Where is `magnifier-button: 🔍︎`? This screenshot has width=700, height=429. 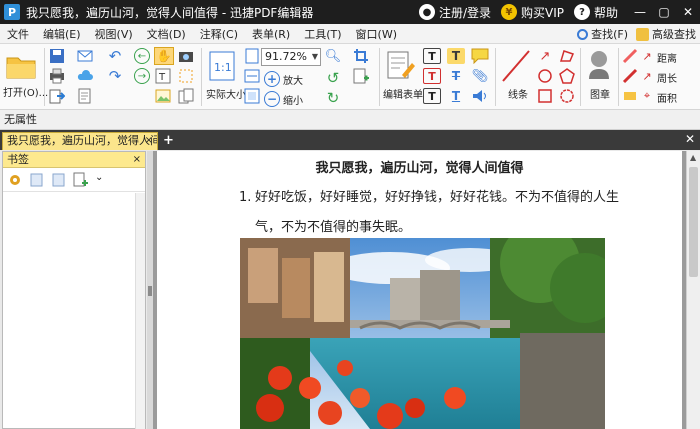
magnifier-button: 🔍︎ is located at coordinates (333, 56).